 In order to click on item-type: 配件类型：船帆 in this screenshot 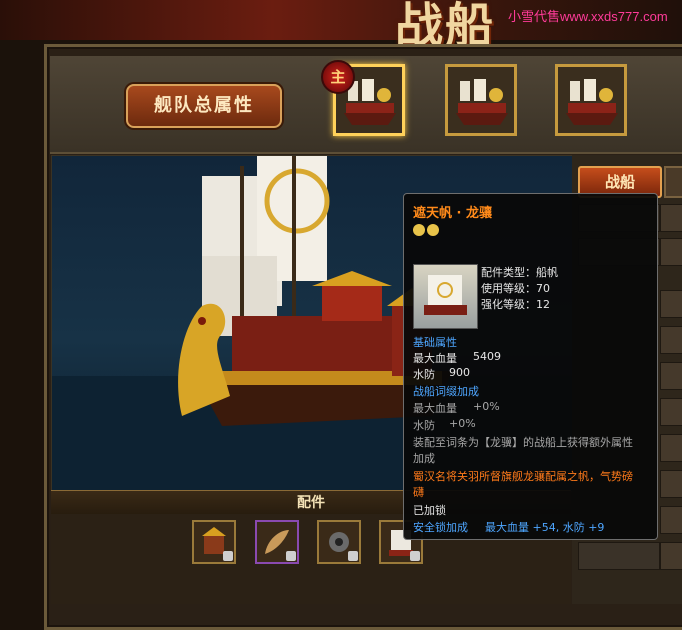, I will do `click(519, 272)`.